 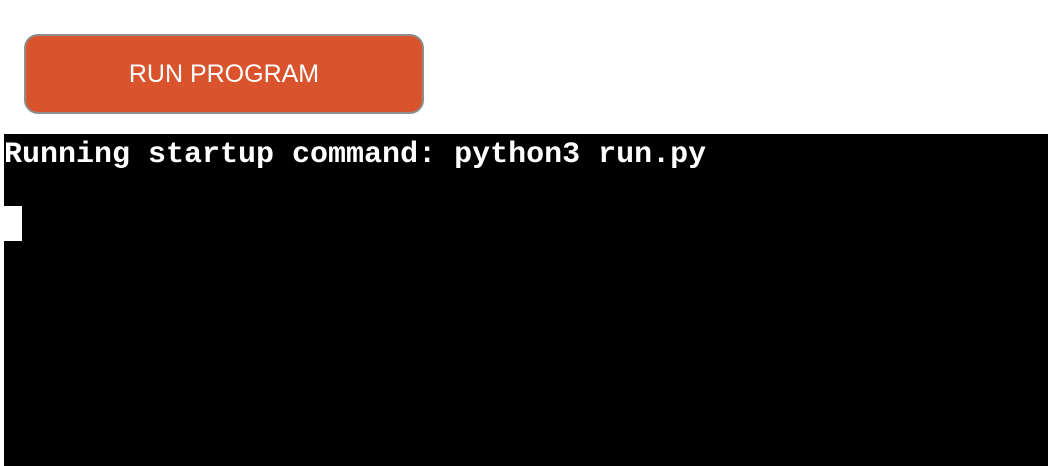 I want to click on run-program-button: RUN PROGRAM, so click(x=224, y=74).